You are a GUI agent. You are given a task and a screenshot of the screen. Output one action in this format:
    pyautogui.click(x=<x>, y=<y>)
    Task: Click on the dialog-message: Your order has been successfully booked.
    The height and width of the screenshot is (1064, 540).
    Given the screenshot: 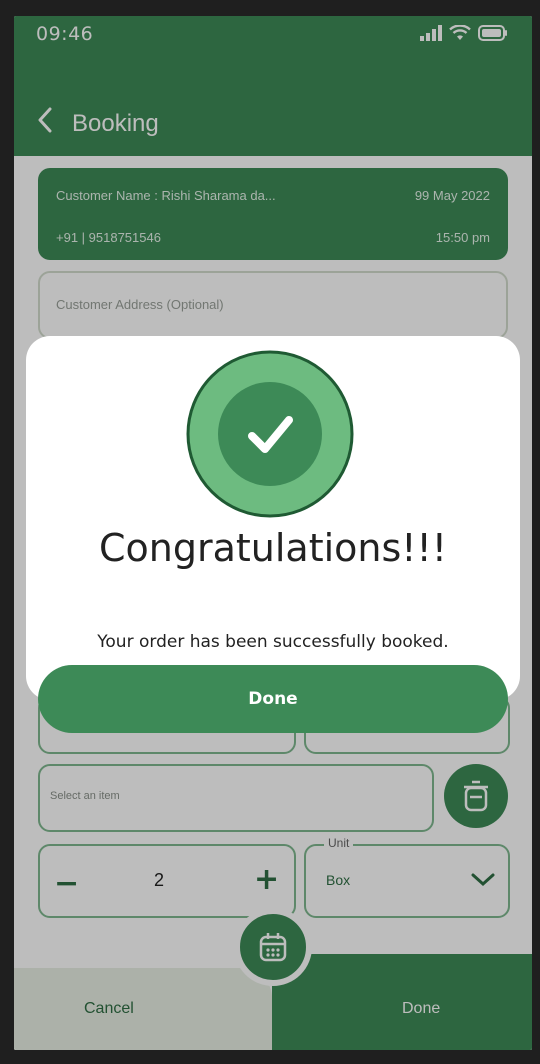 What is the action you would take?
    pyautogui.click(x=273, y=642)
    